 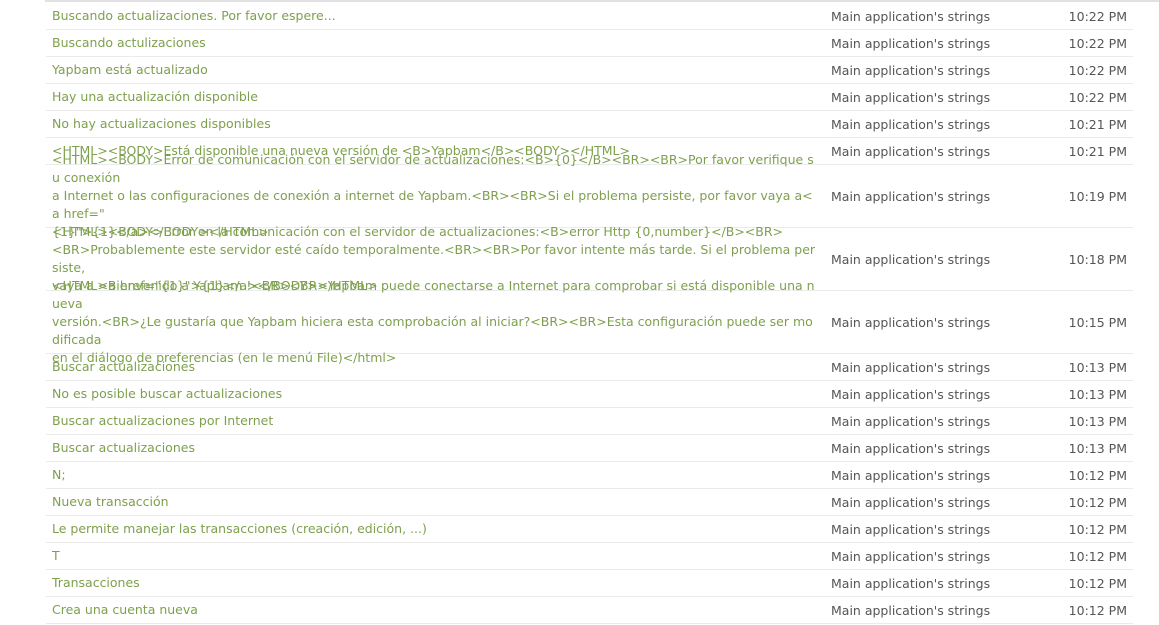 I want to click on timestamp: 10:18 PM, so click(x=1097, y=259).